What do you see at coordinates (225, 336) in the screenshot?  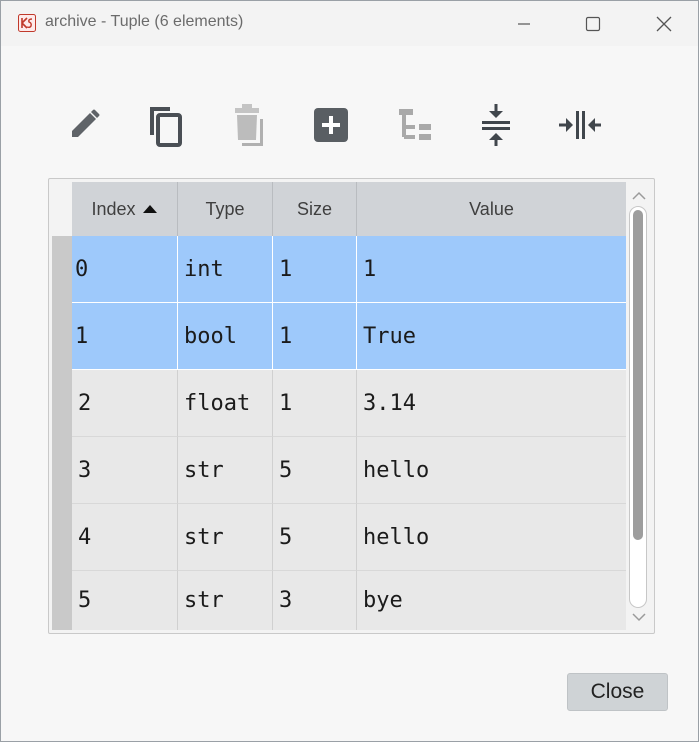 I see `cell-type: bool` at bounding box center [225, 336].